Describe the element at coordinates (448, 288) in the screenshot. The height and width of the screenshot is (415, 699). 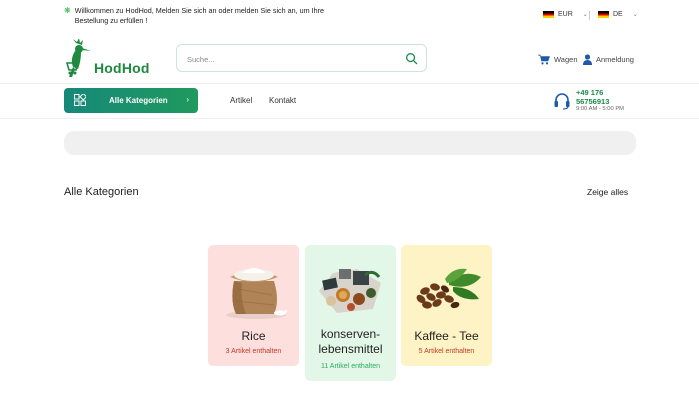
I see `coffee-tea-image` at that location.